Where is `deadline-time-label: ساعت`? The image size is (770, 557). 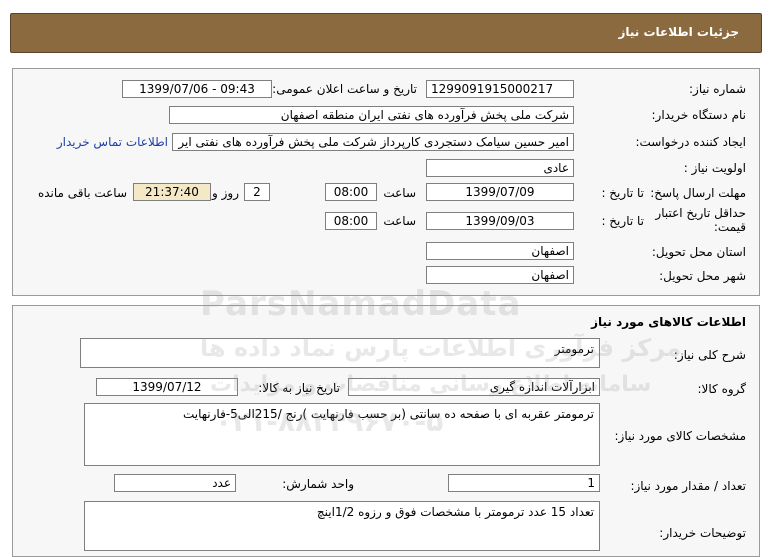 deadline-time-label: ساعت is located at coordinates (399, 193).